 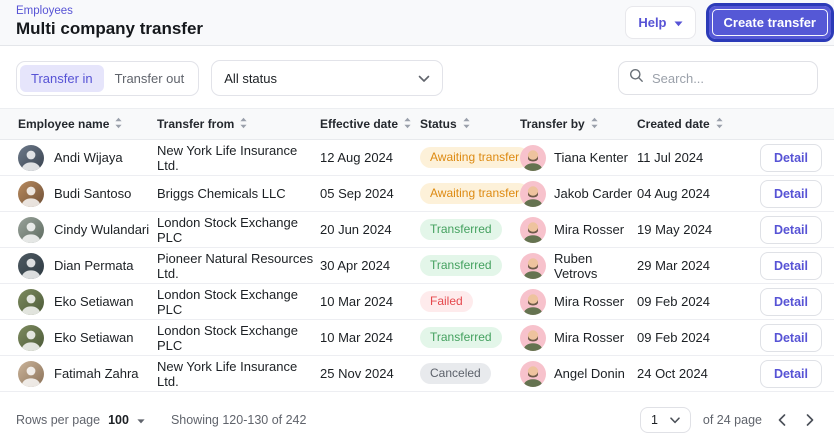 What do you see at coordinates (109, 22) in the screenshot?
I see `header-titles: Employees Multi company transfer` at bounding box center [109, 22].